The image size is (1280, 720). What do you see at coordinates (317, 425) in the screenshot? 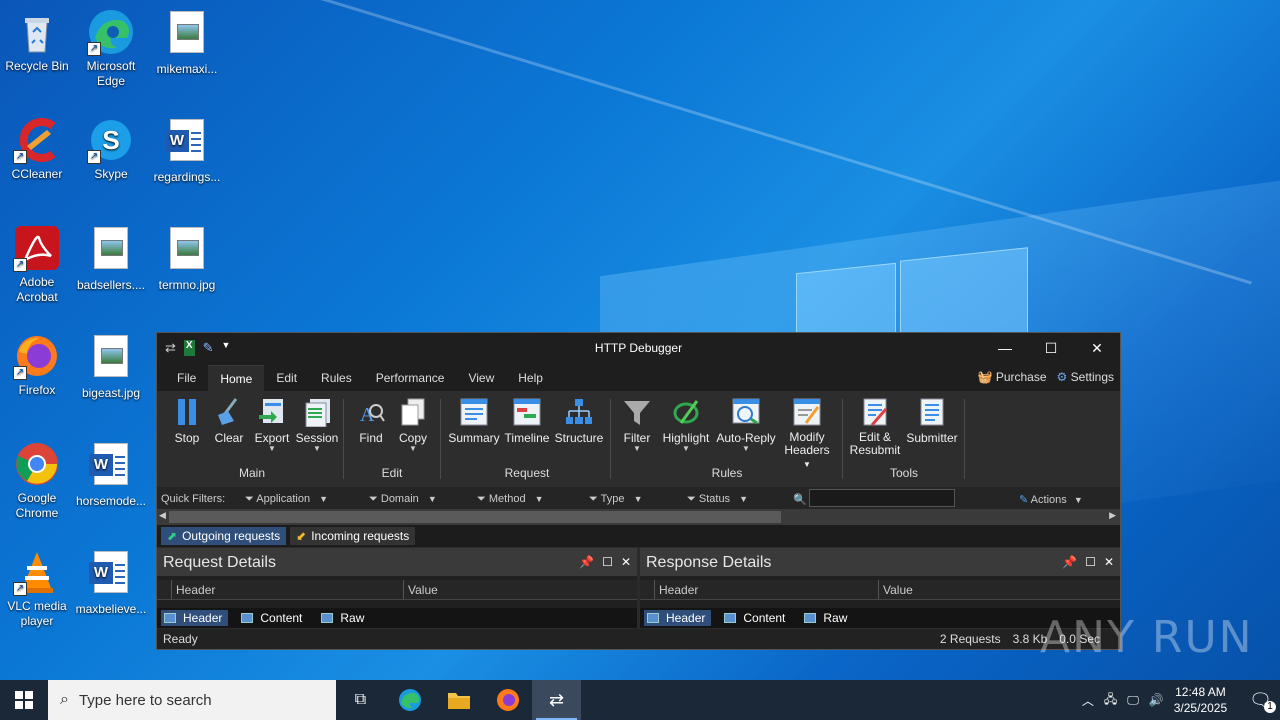
I see `session-button: Session ▼` at bounding box center [317, 425].